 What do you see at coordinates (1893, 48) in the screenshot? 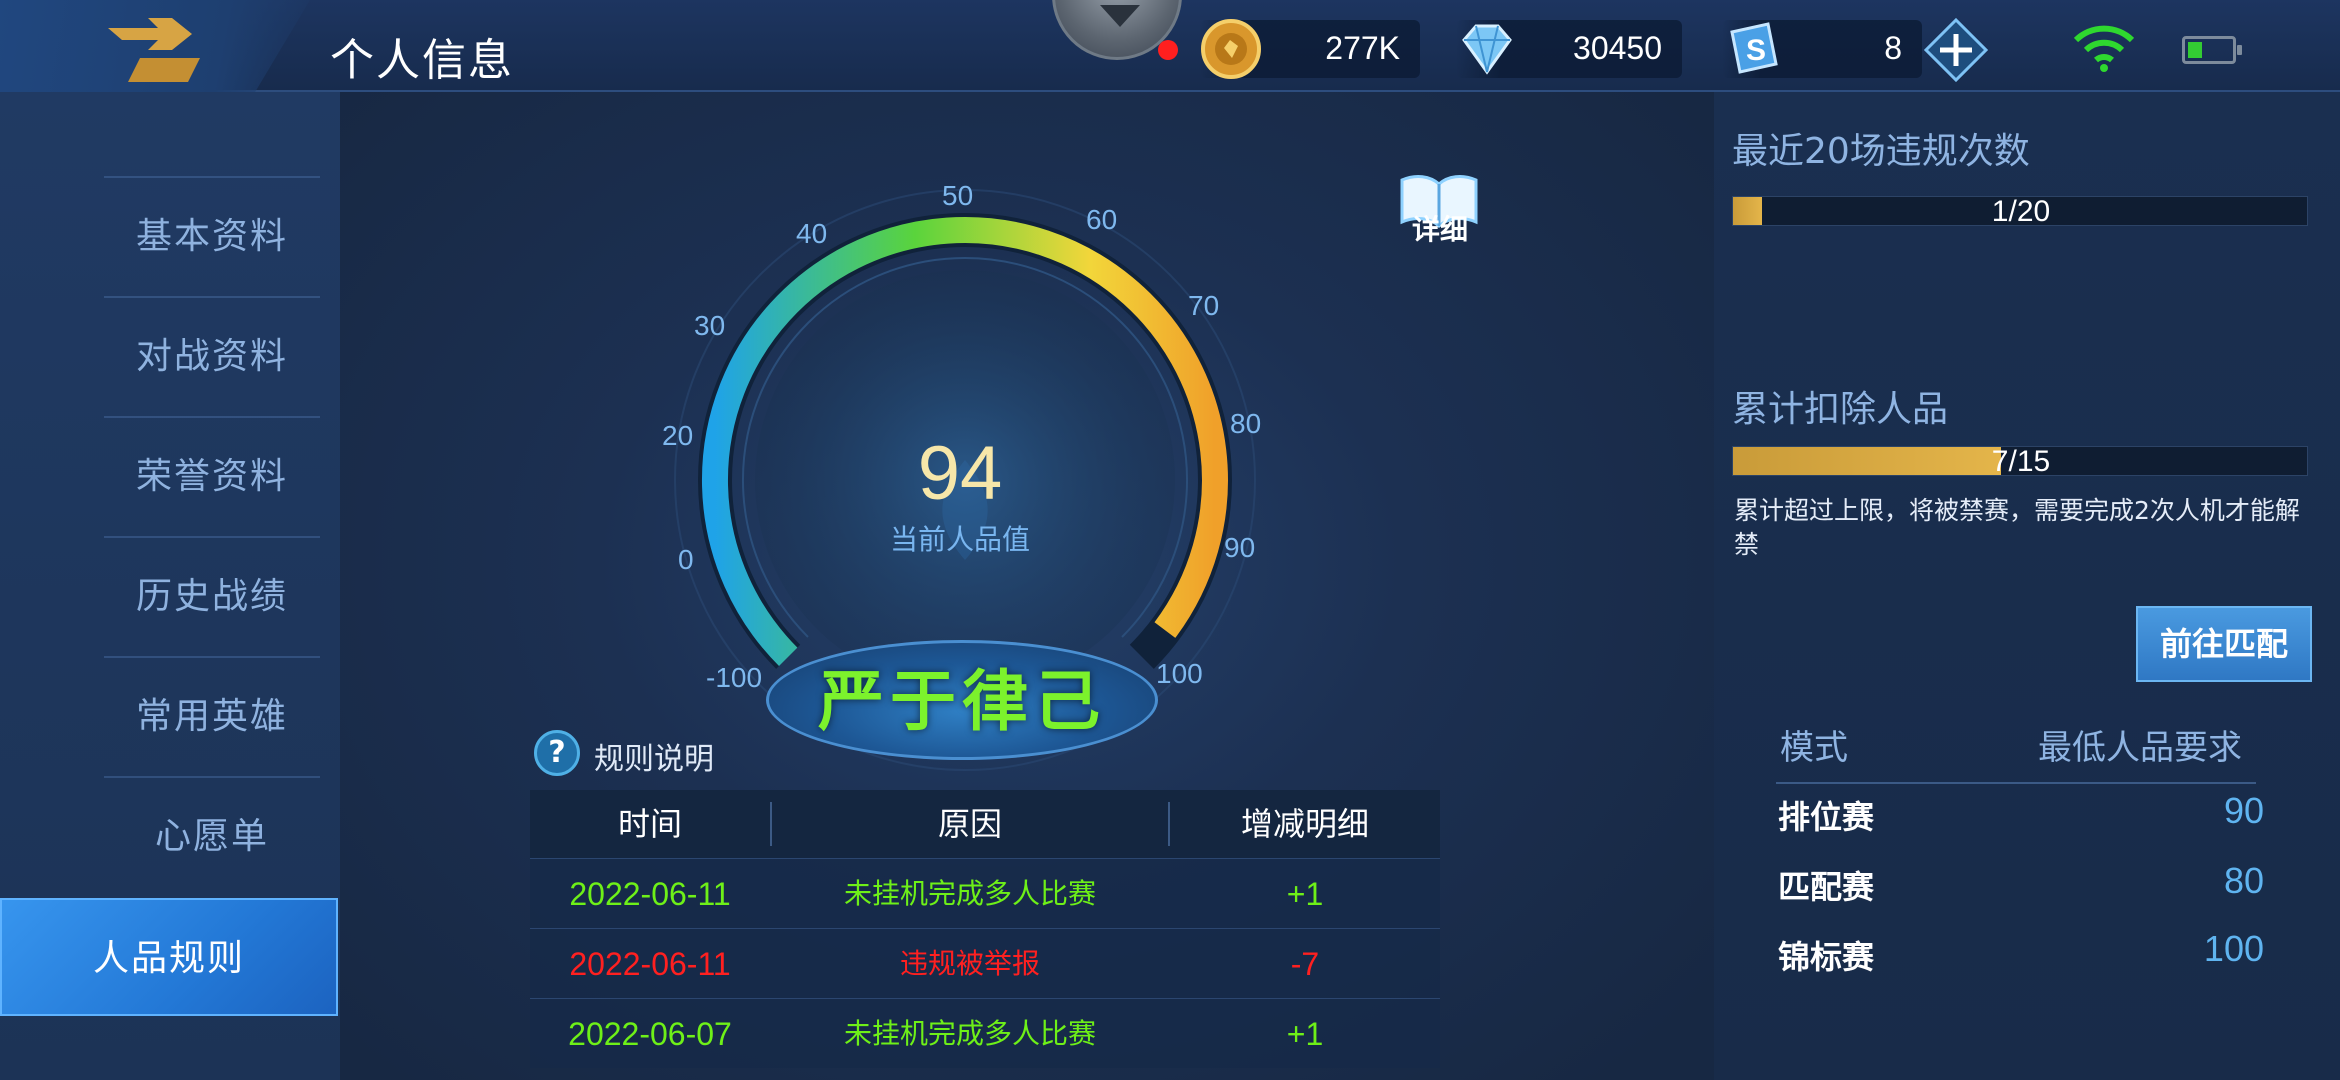
I see `voucher-value: 8` at bounding box center [1893, 48].